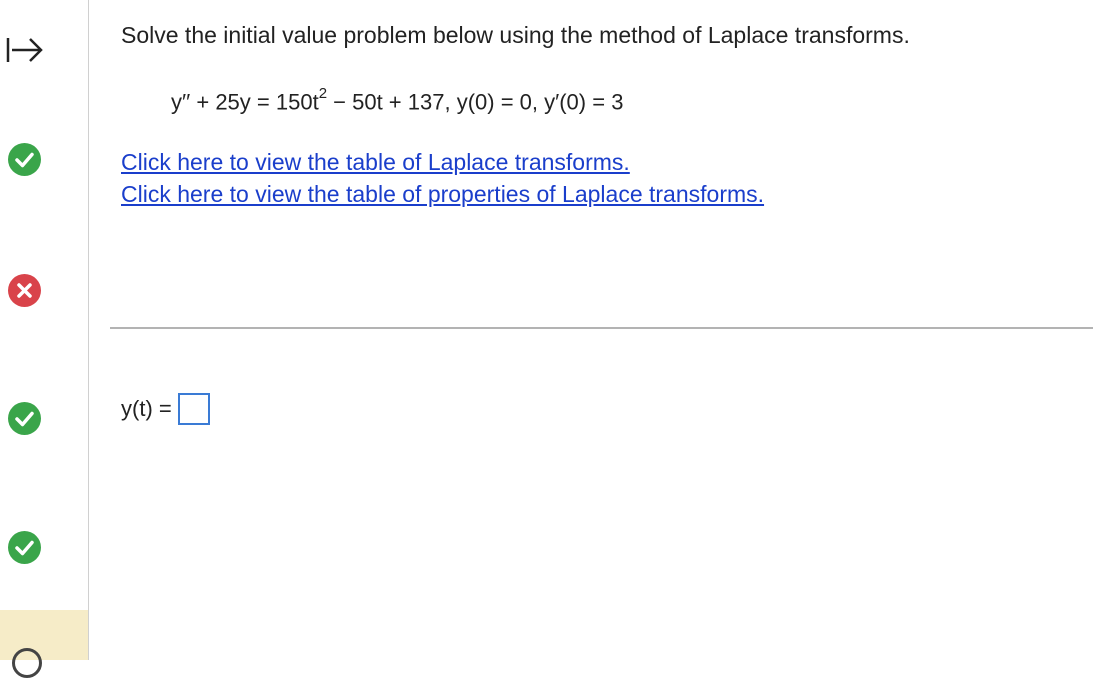 This screenshot has width=1093, height=678. What do you see at coordinates (44, 635) in the screenshot?
I see `current-question-highlight` at bounding box center [44, 635].